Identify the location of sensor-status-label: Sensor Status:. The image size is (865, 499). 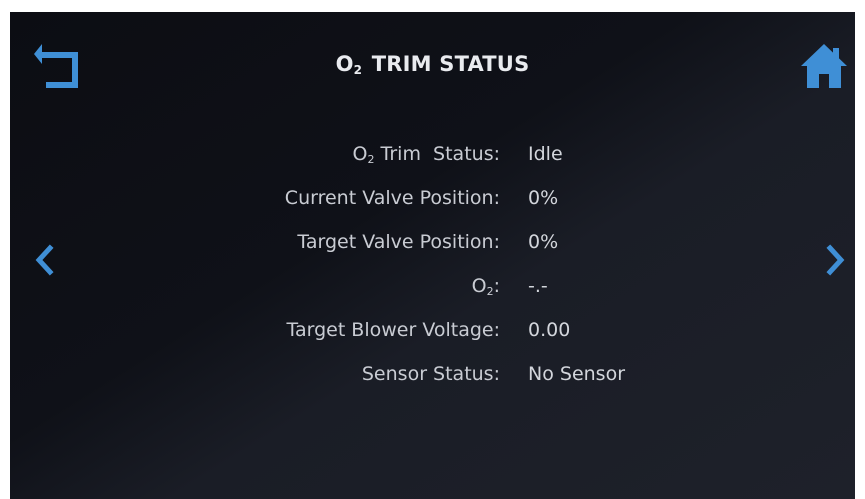
(430, 374).